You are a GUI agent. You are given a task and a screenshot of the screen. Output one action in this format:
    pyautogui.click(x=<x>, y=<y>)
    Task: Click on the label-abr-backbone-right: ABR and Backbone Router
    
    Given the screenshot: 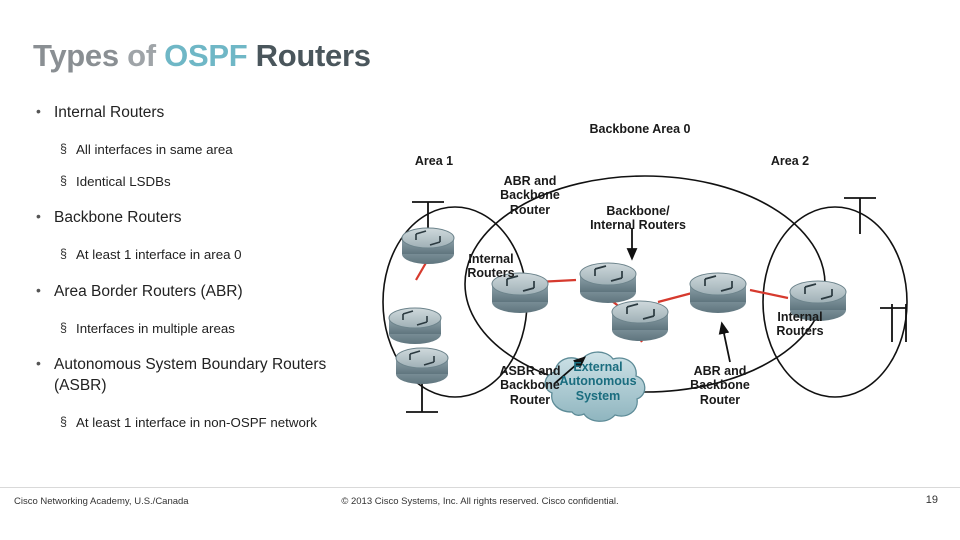 What is the action you would take?
    pyautogui.click(x=720, y=385)
    